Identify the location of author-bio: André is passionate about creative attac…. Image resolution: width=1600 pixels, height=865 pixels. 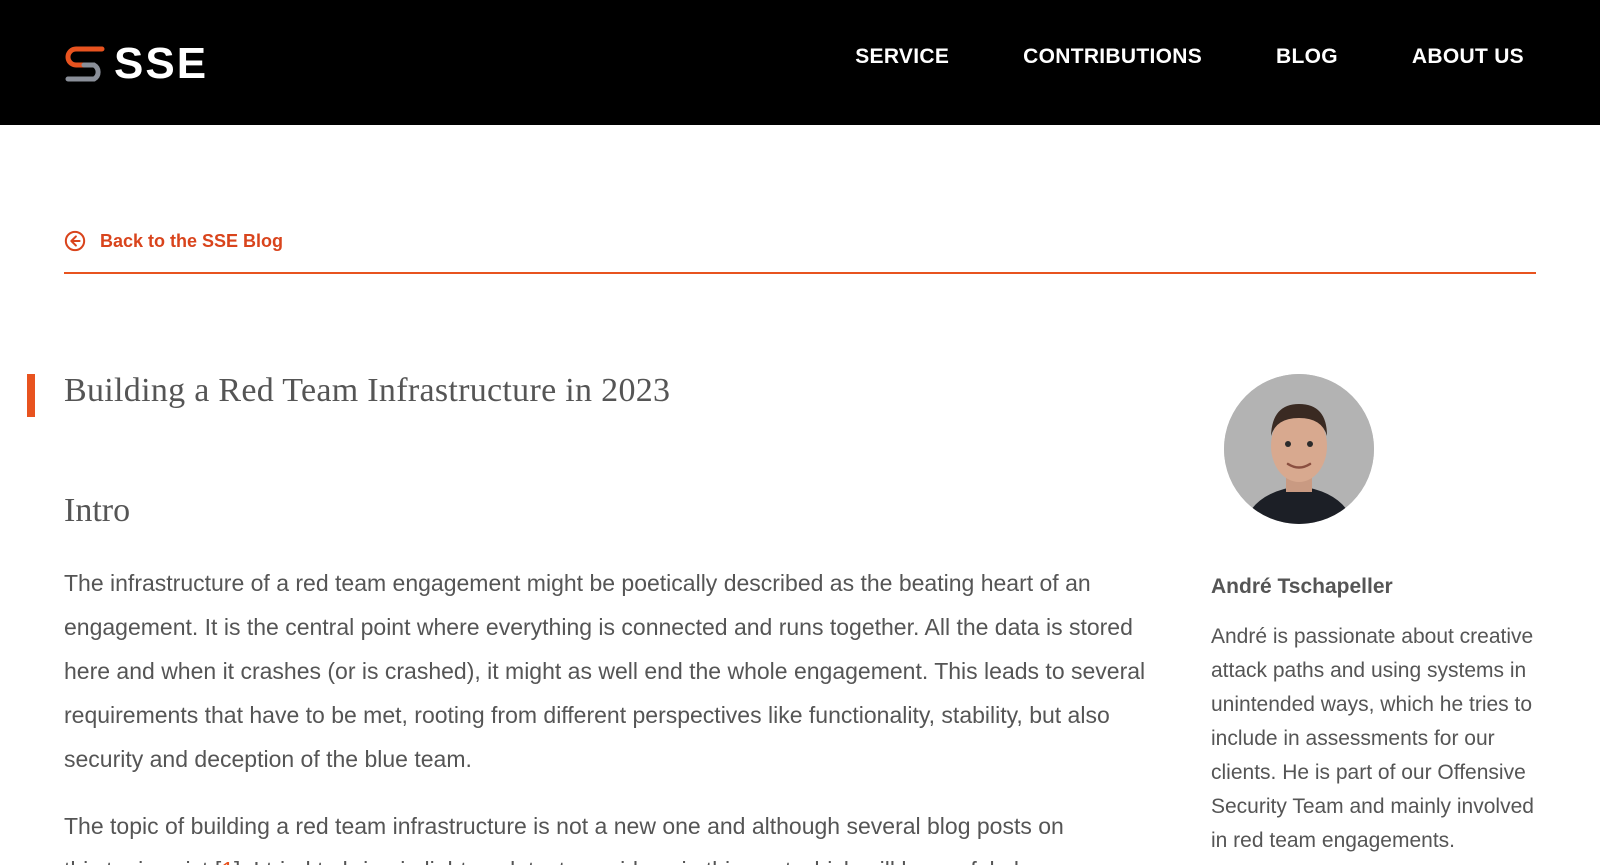
(1372, 738).